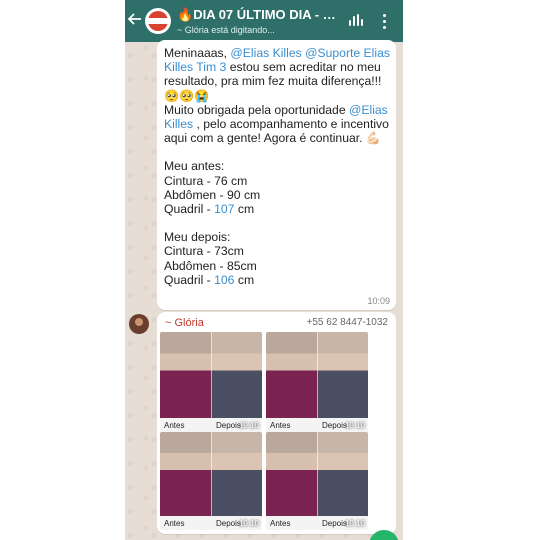  Describe the element at coordinates (184, 323) in the screenshot. I see `sender-name: ~ Glória` at that location.